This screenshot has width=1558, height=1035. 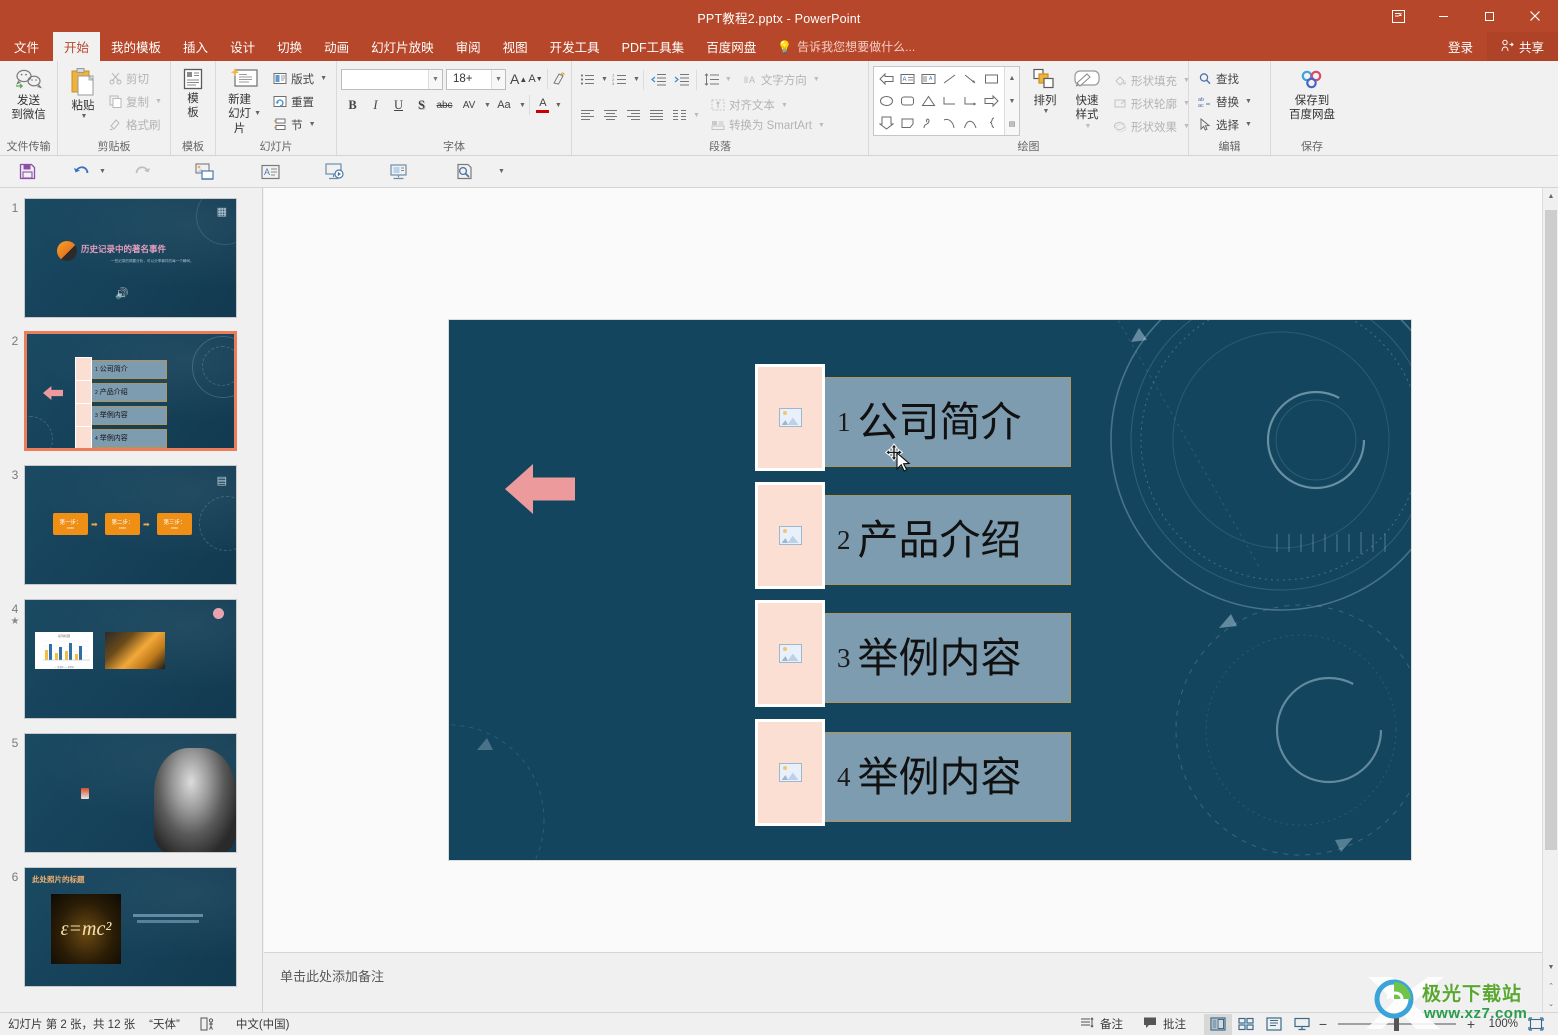 What do you see at coordinates (1045, 93) in the screenshot?
I see `arrange-button: 排列 ▼` at bounding box center [1045, 93].